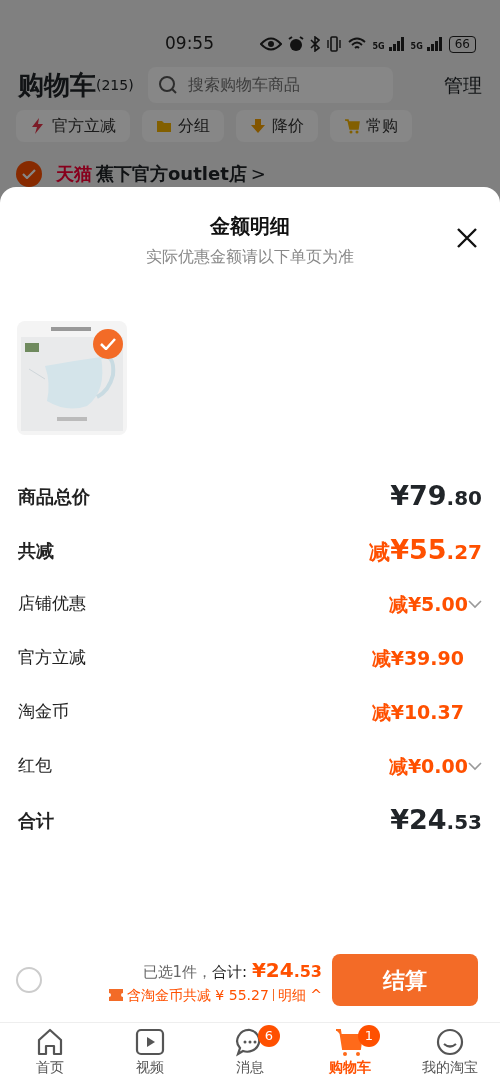  I want to click on count-badge: 6, so click(269, 1036).